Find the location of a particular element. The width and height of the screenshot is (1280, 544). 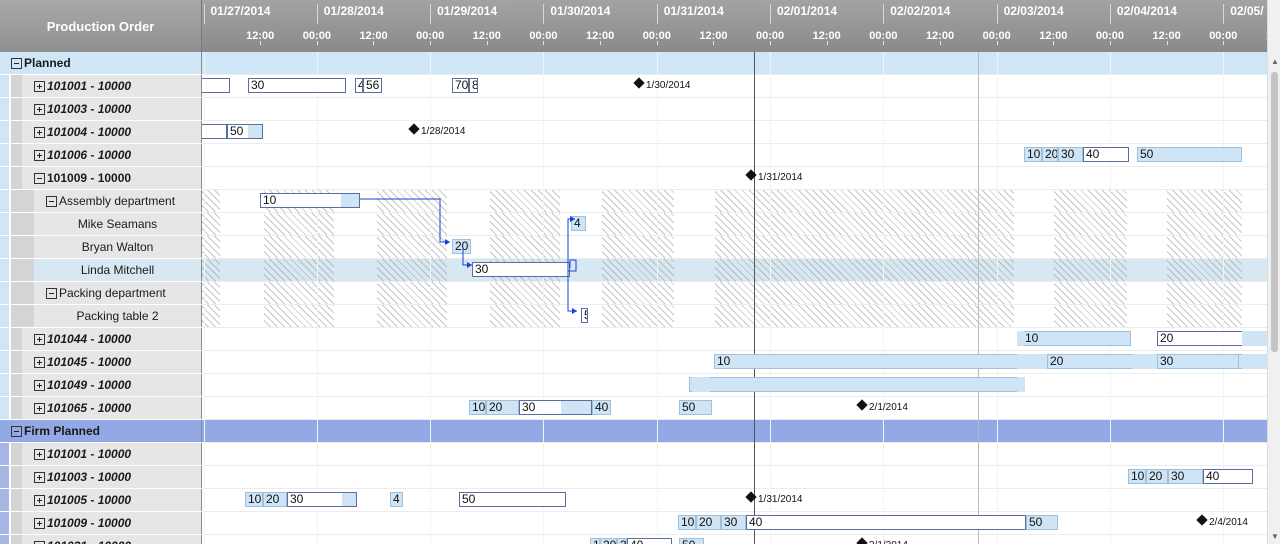

tree-cell: Firm Planned is located at coordinates (101, 431).